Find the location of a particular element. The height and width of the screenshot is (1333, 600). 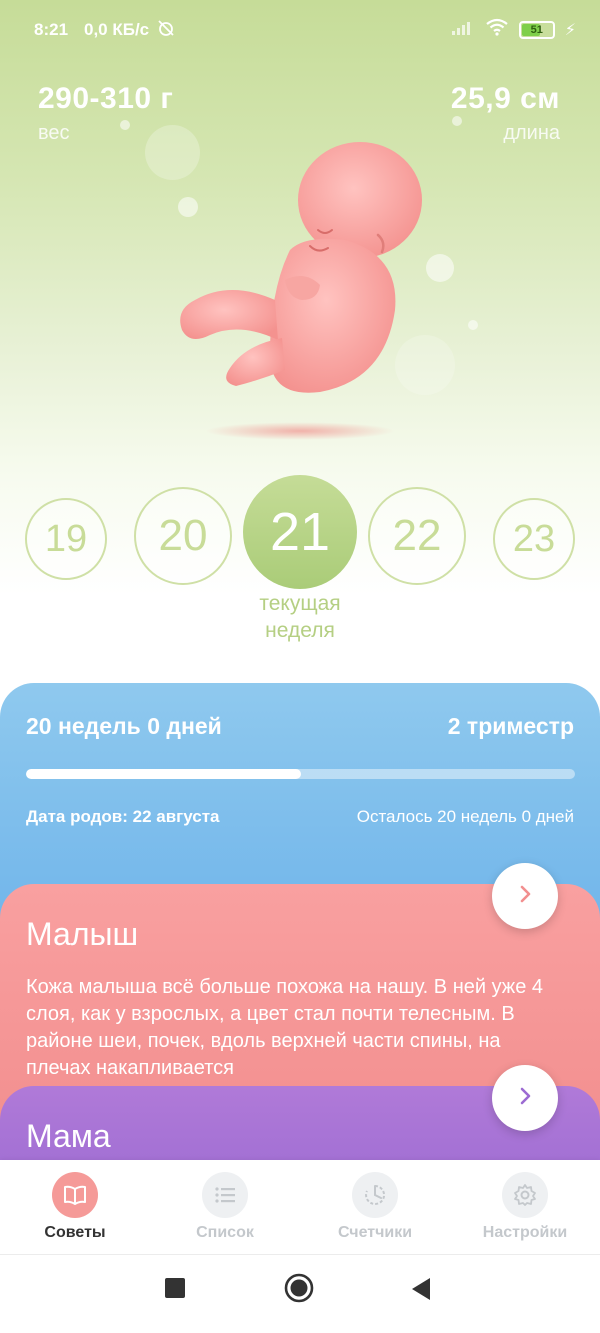

current-week-label: текущая неделя is located at coordinates (300, 617).